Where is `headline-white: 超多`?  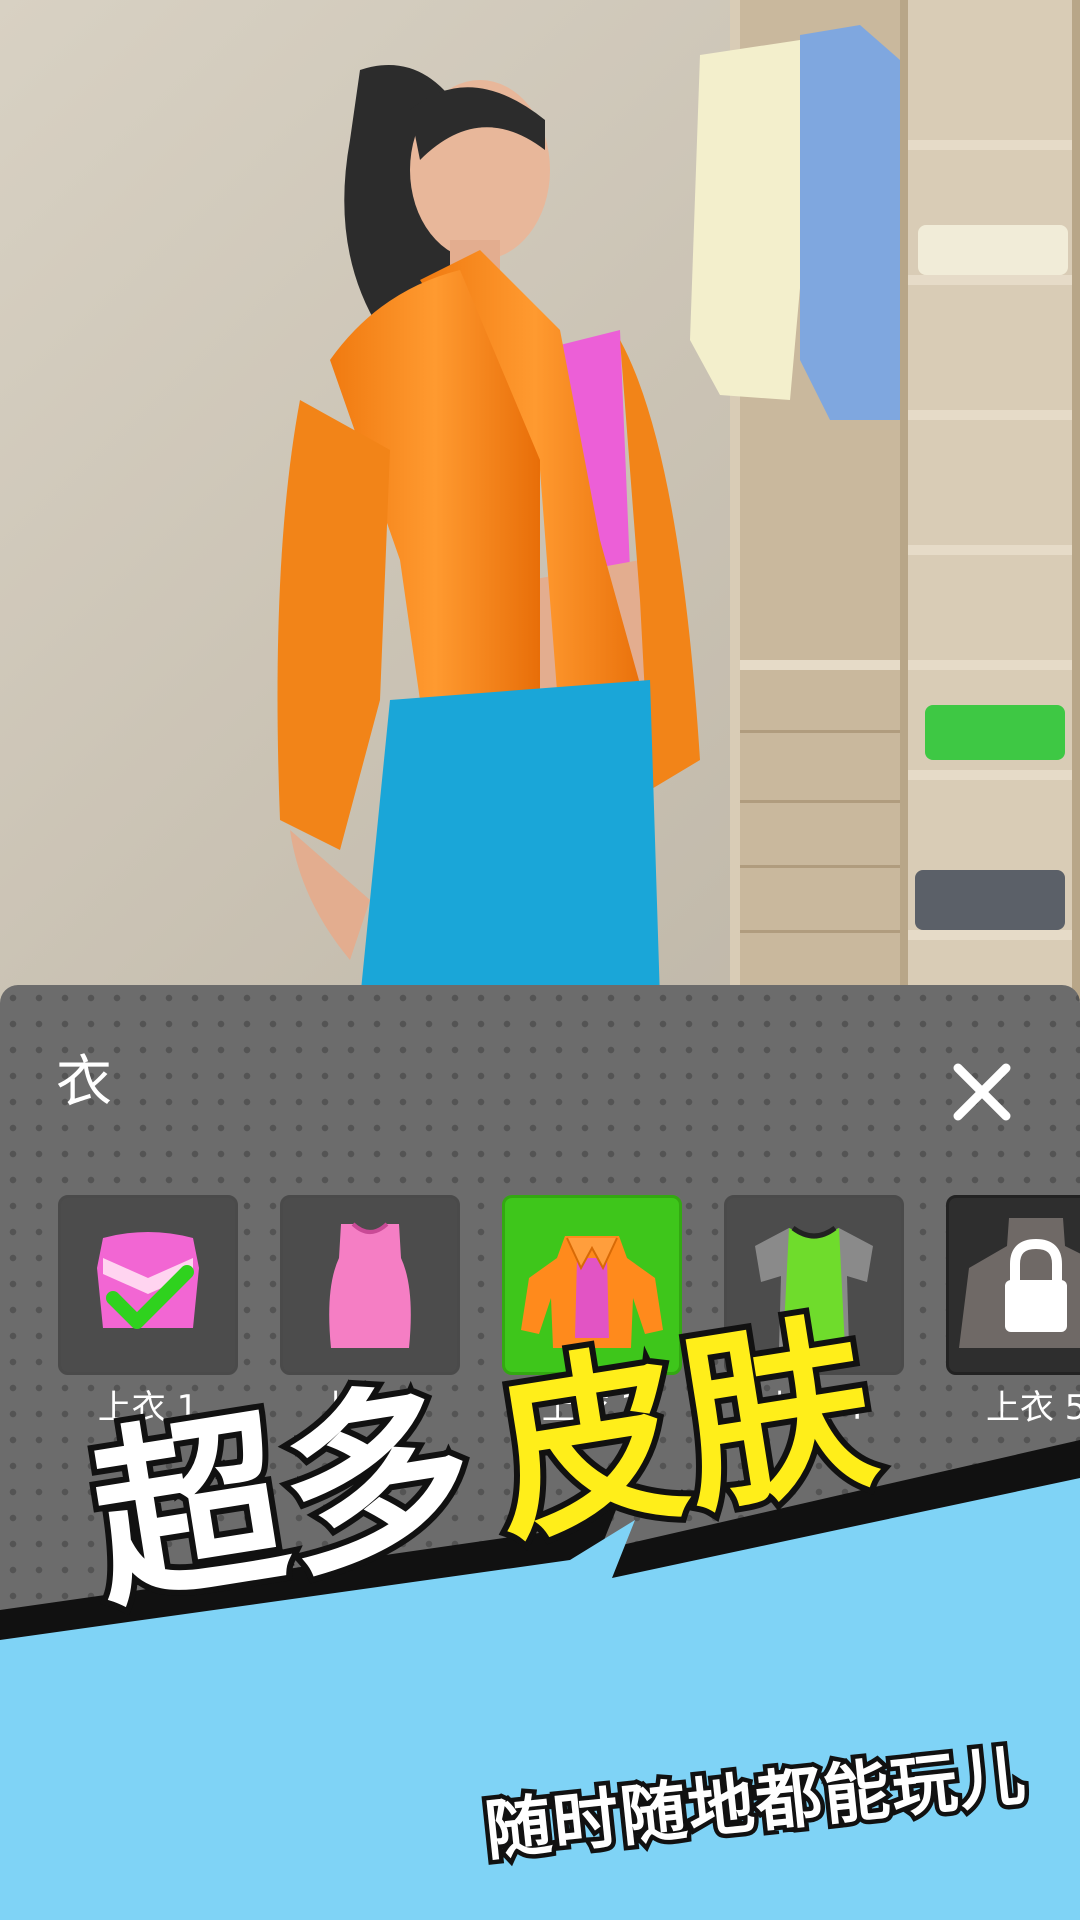 headline-white: 超多 is located at coordinates (283, 1496).